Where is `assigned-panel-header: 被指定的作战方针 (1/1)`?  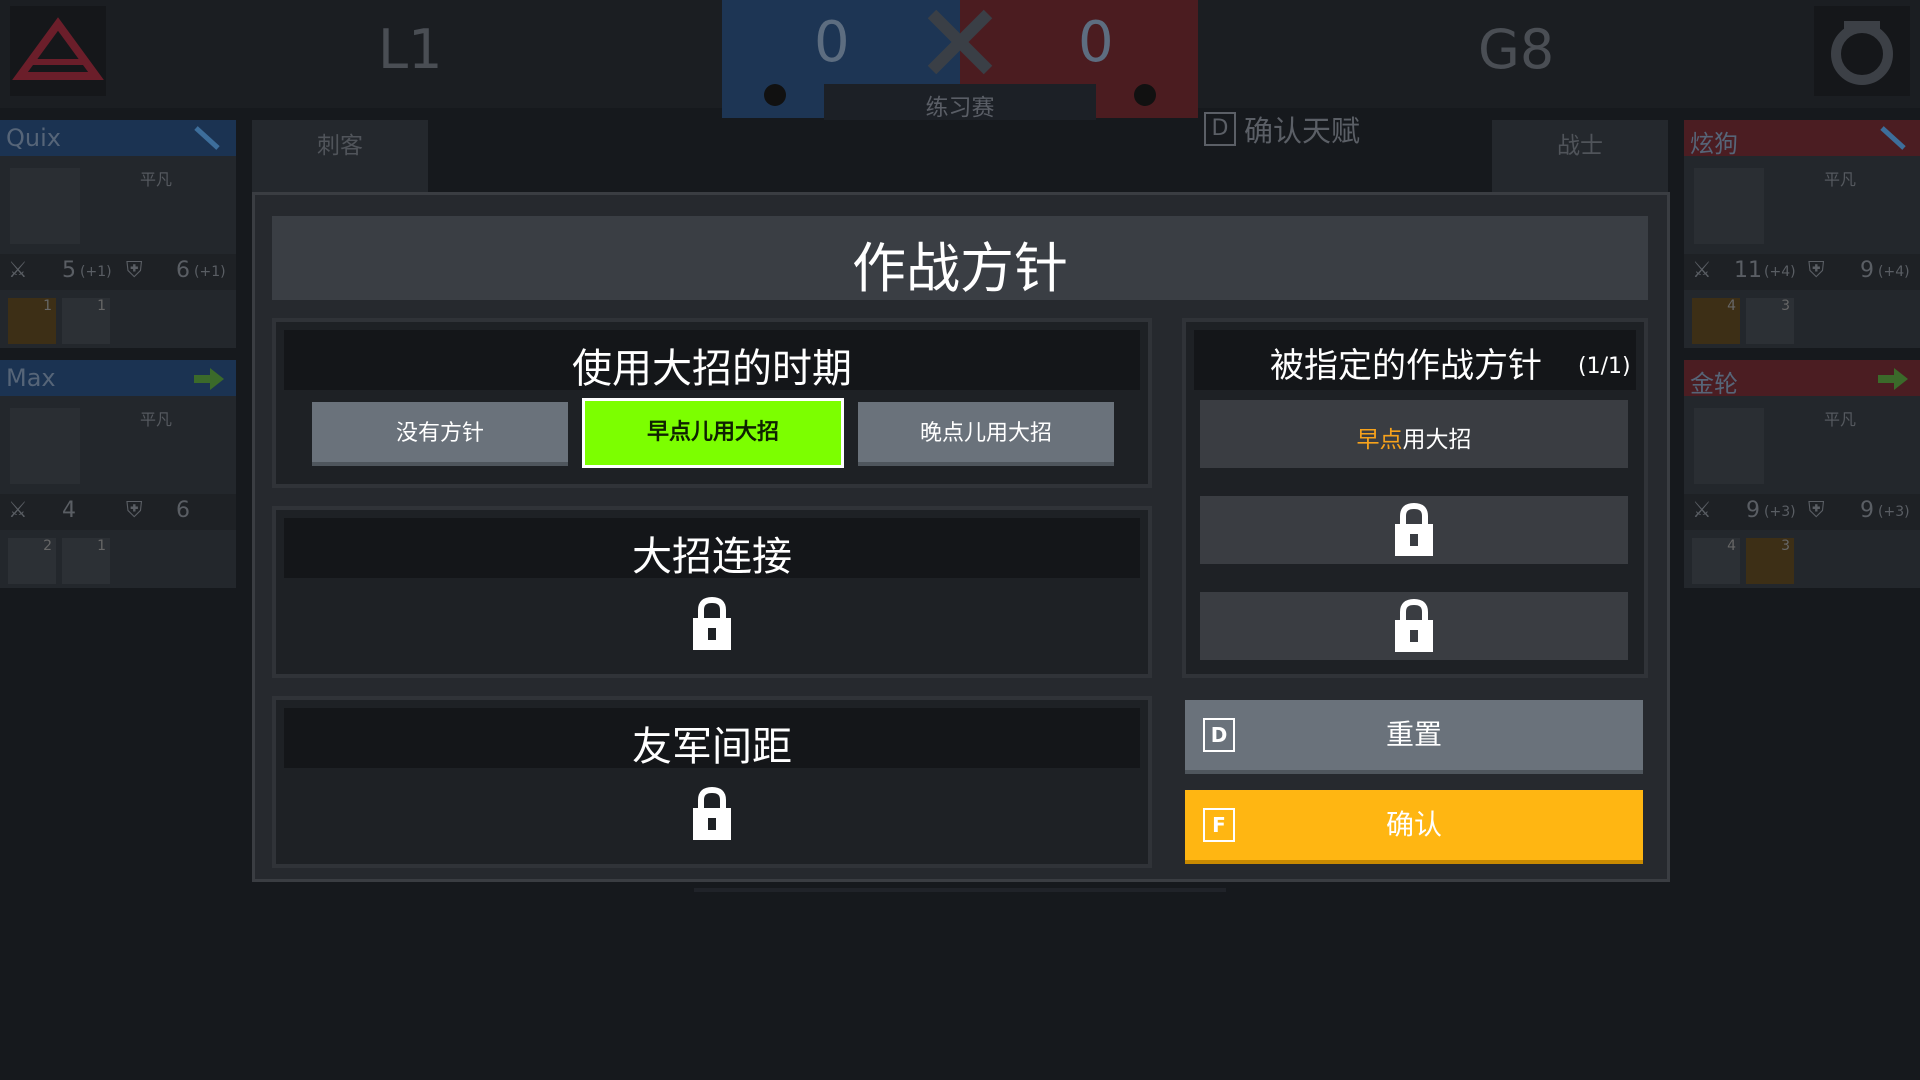
assigned-panel-header: 被指定的作战方针 (1/1) is located at coordinates (1415, 360).